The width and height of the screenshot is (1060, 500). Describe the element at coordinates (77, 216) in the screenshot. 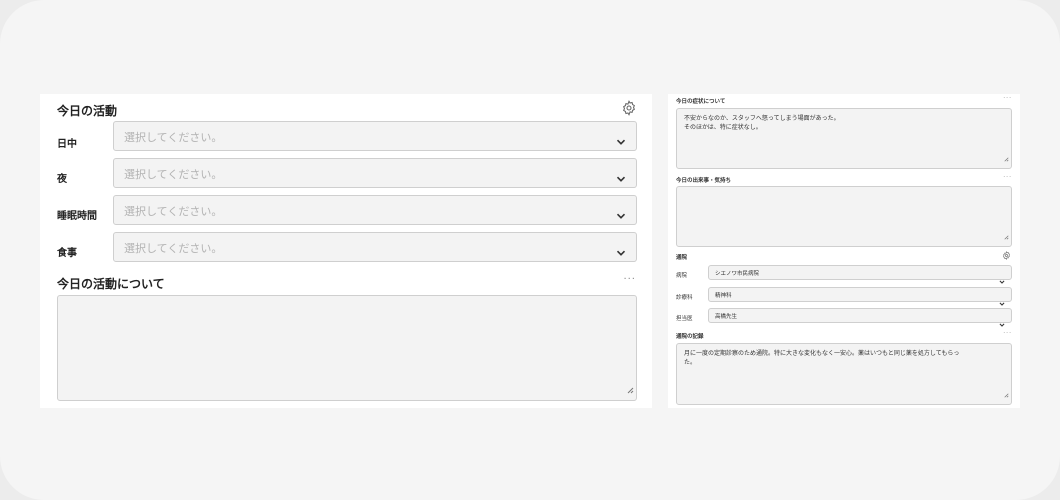

I see `sleep-time-label: 睡眠時間` at that location.